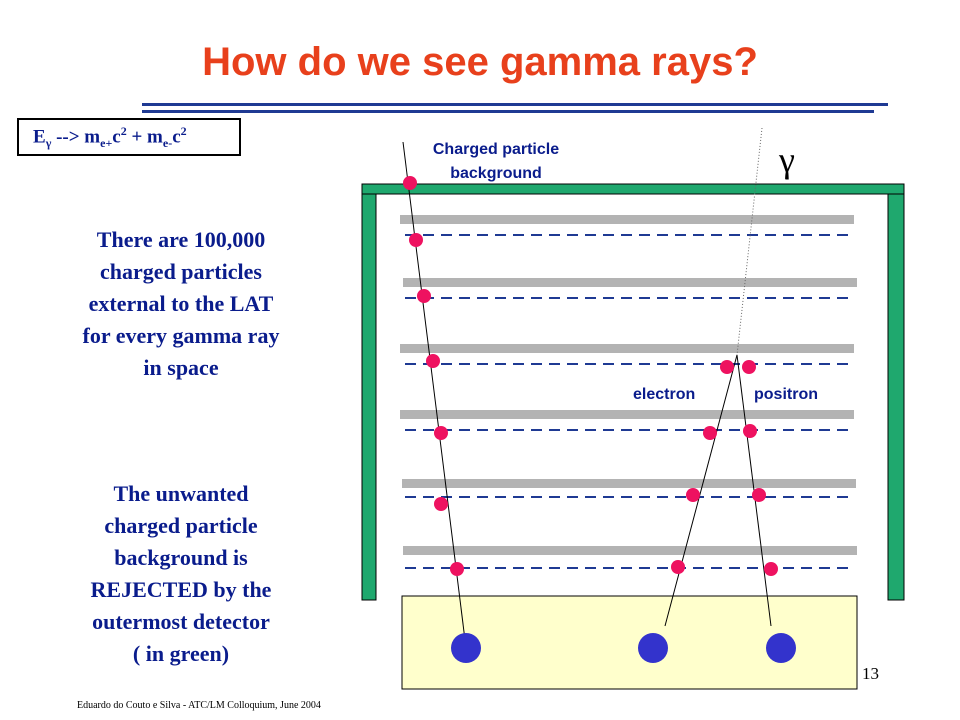  Describe the element at coordinates (369, 397) in the screenshot. I see `acd-left-wall` at that location.